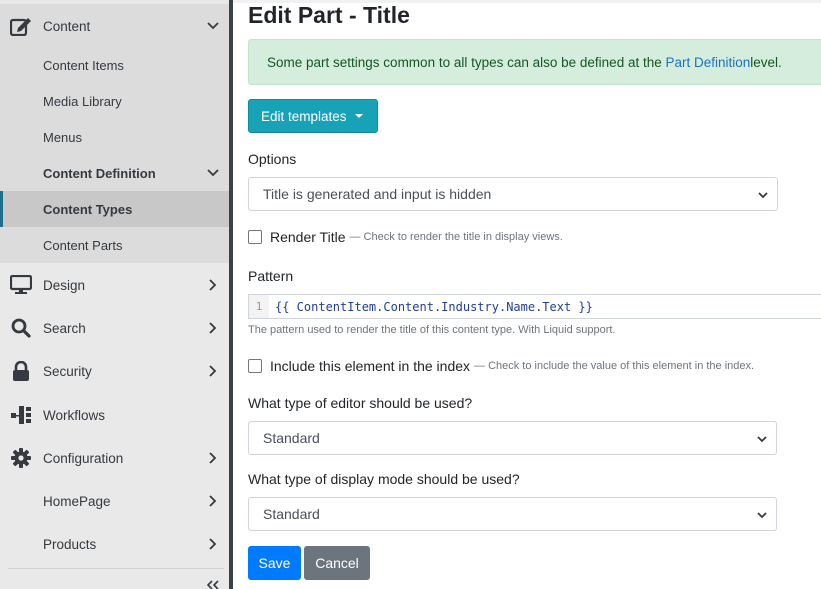 This screenshot has height=589, width=821. I want to click on sidebar-item-content-definition: Content Definition, so click(114, 173).